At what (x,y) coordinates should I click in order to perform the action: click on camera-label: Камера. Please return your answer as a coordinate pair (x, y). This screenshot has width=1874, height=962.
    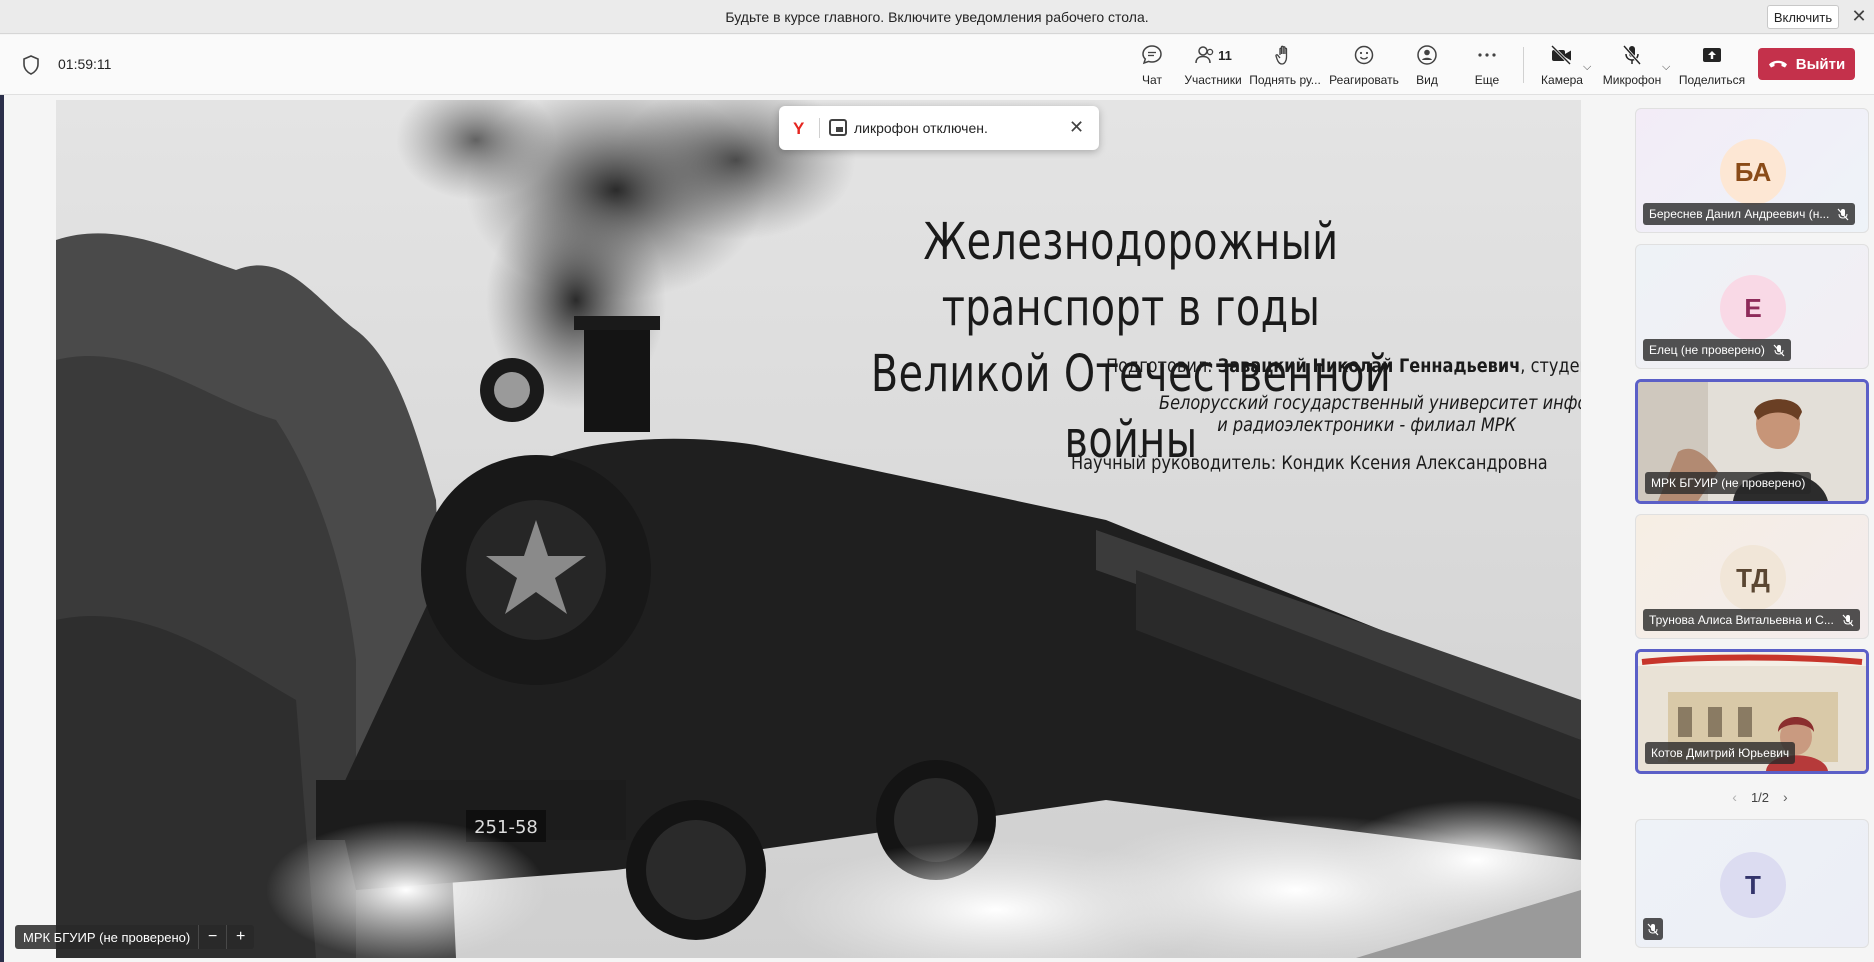
    Looking at the image, I should click on (1562, 80).